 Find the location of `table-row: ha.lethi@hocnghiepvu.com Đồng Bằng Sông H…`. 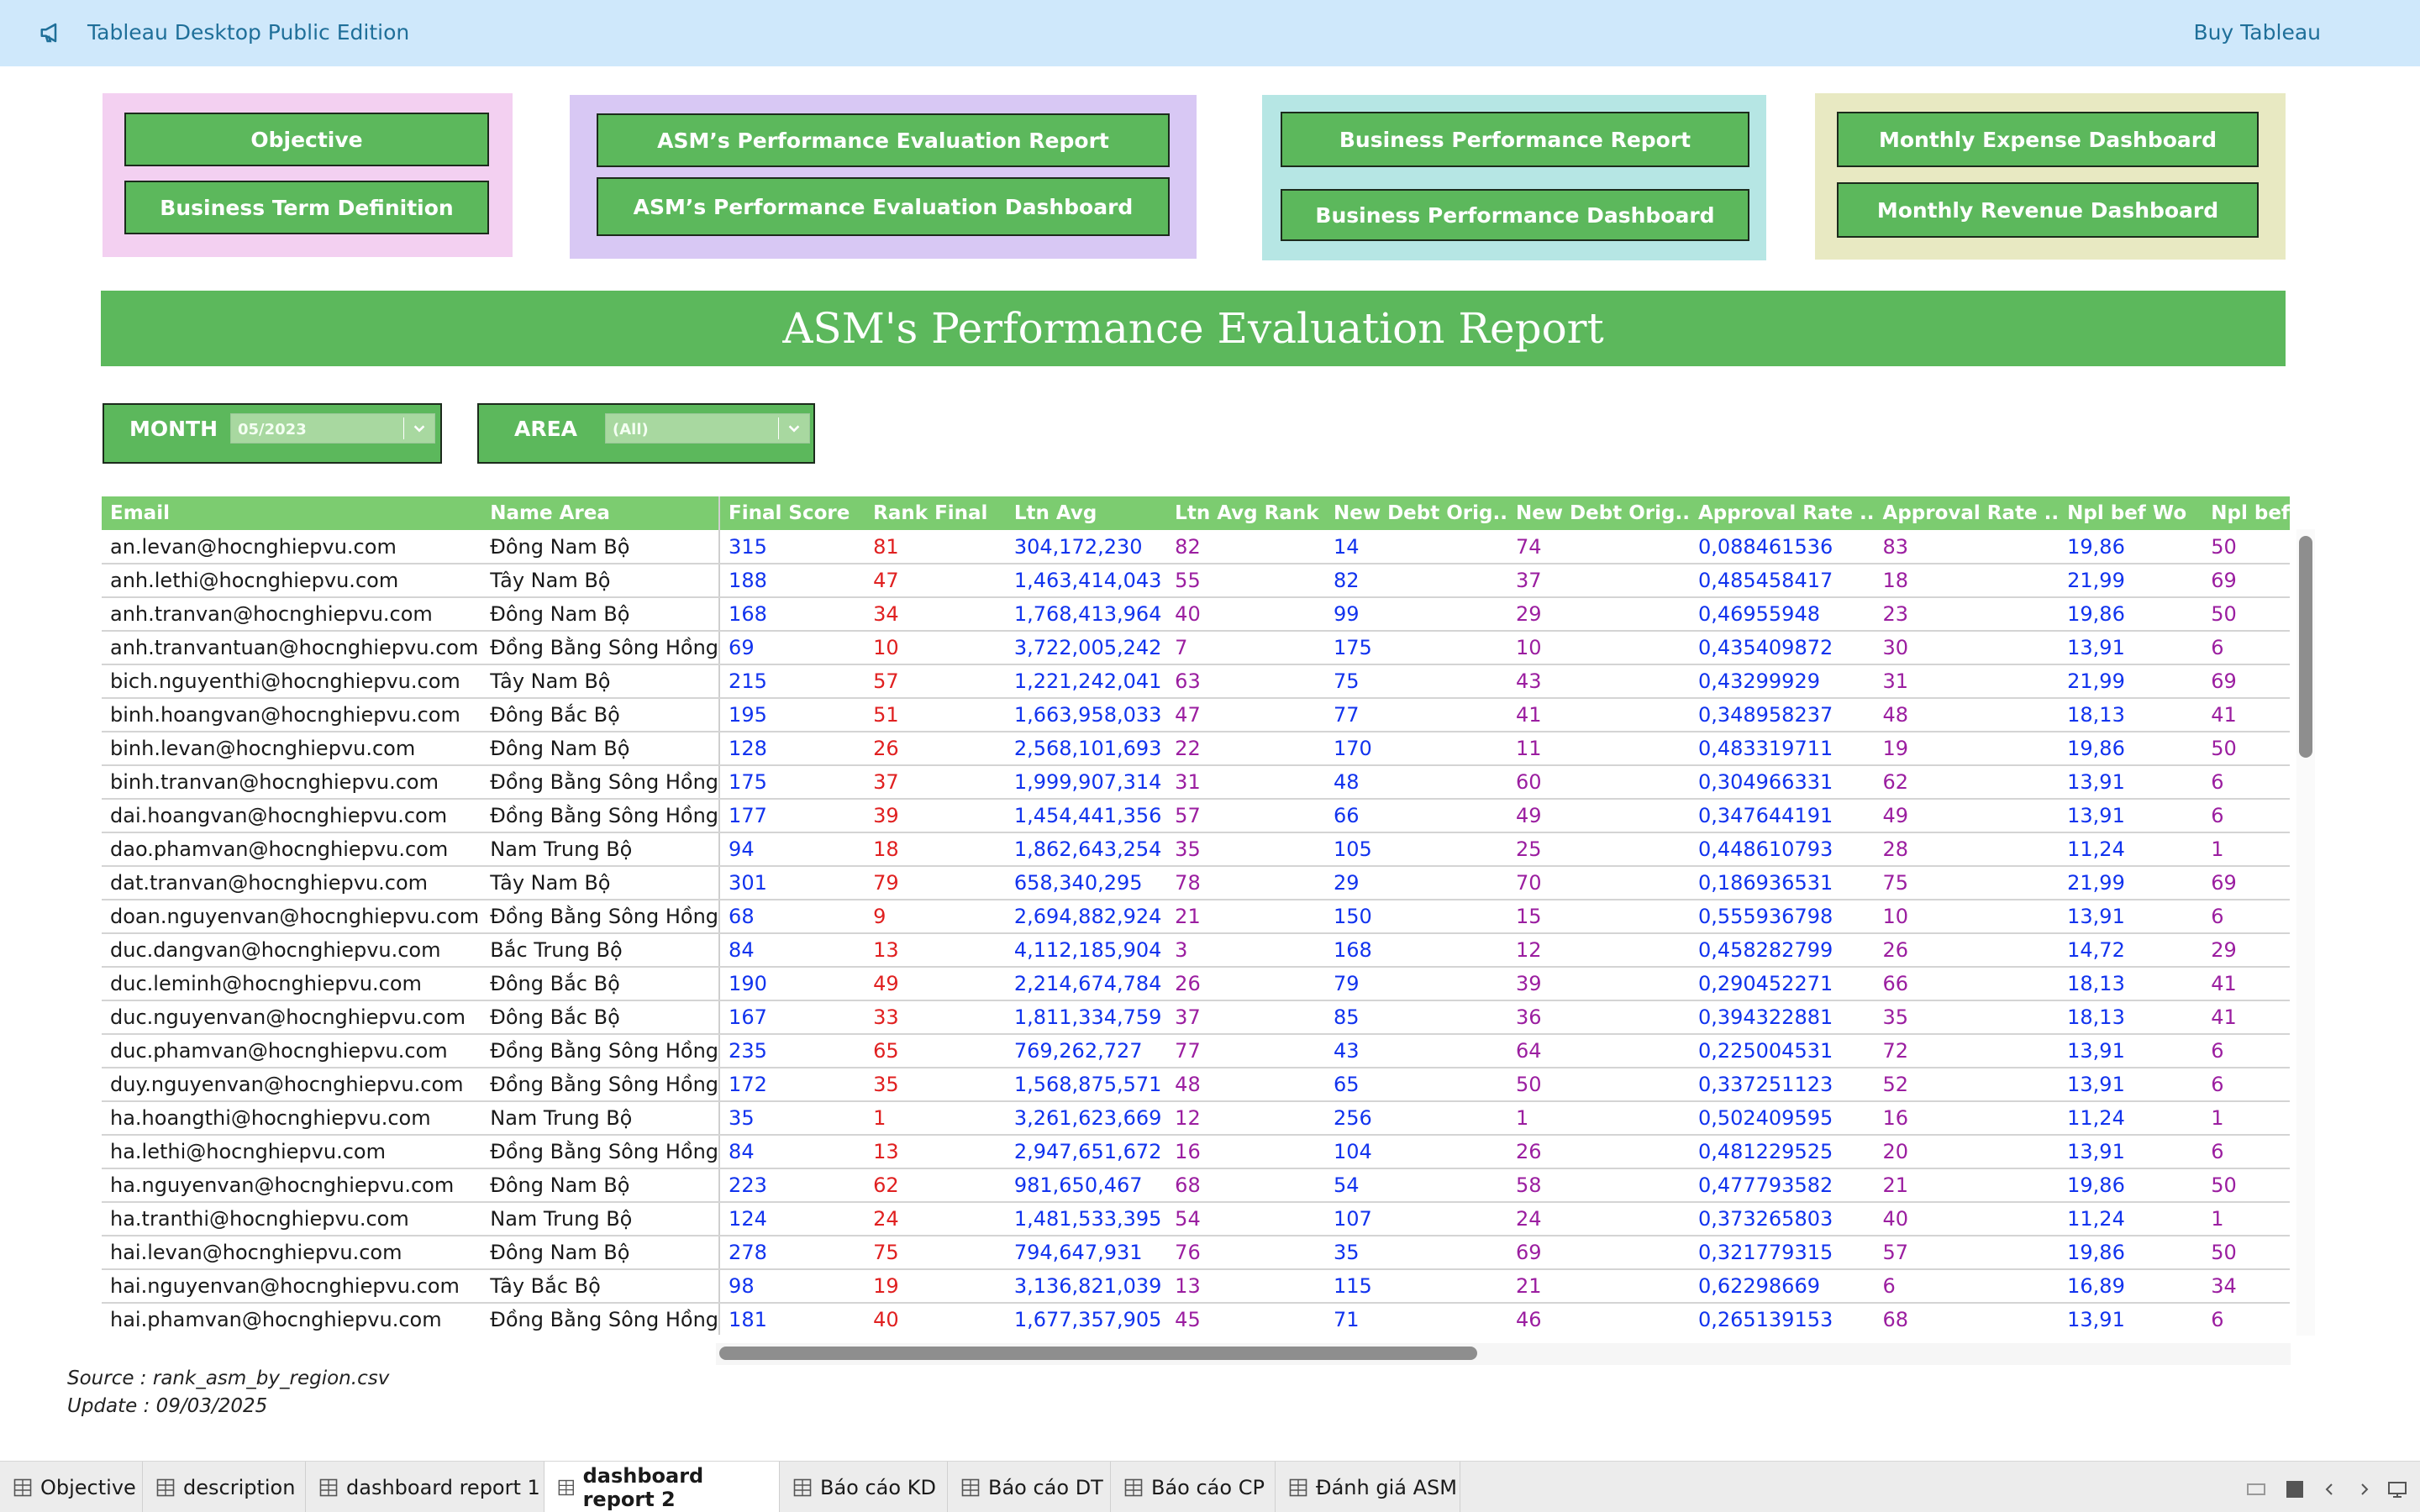

table-row: ha.lethi@hocnghiepvu.com Đồng Bằng Sông H… is located at coordinates (1196, 1152).